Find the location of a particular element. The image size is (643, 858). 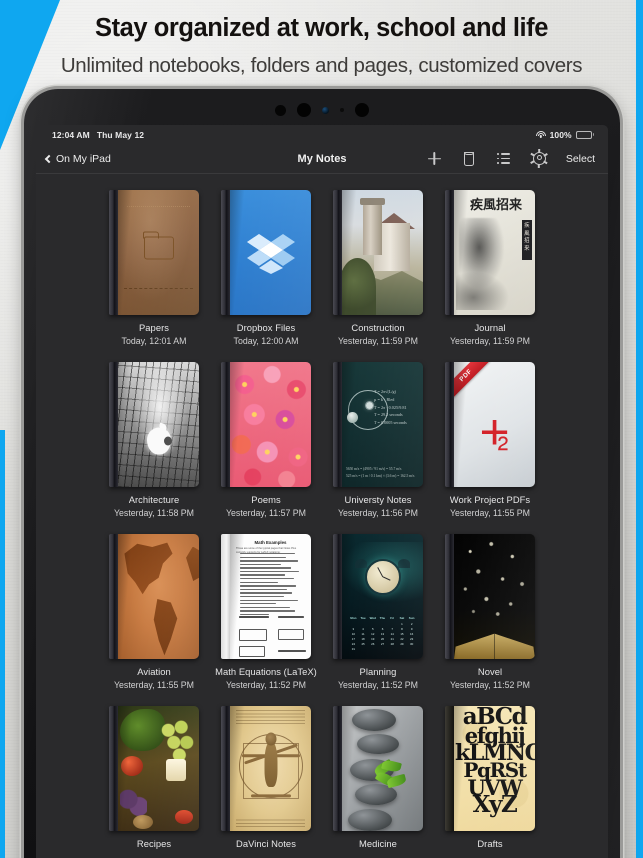

calendar-day: 13 is located at coordinates (382, 634).